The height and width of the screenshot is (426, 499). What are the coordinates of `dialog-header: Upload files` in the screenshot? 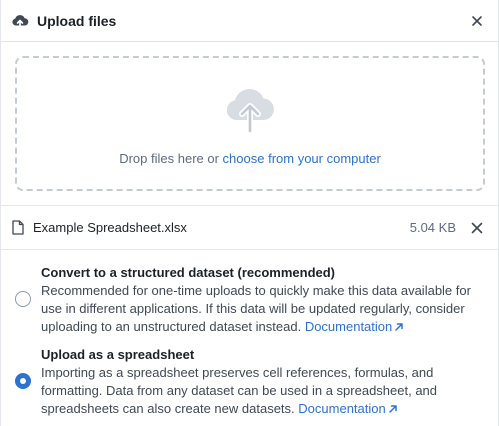 It's located at (249, 21).